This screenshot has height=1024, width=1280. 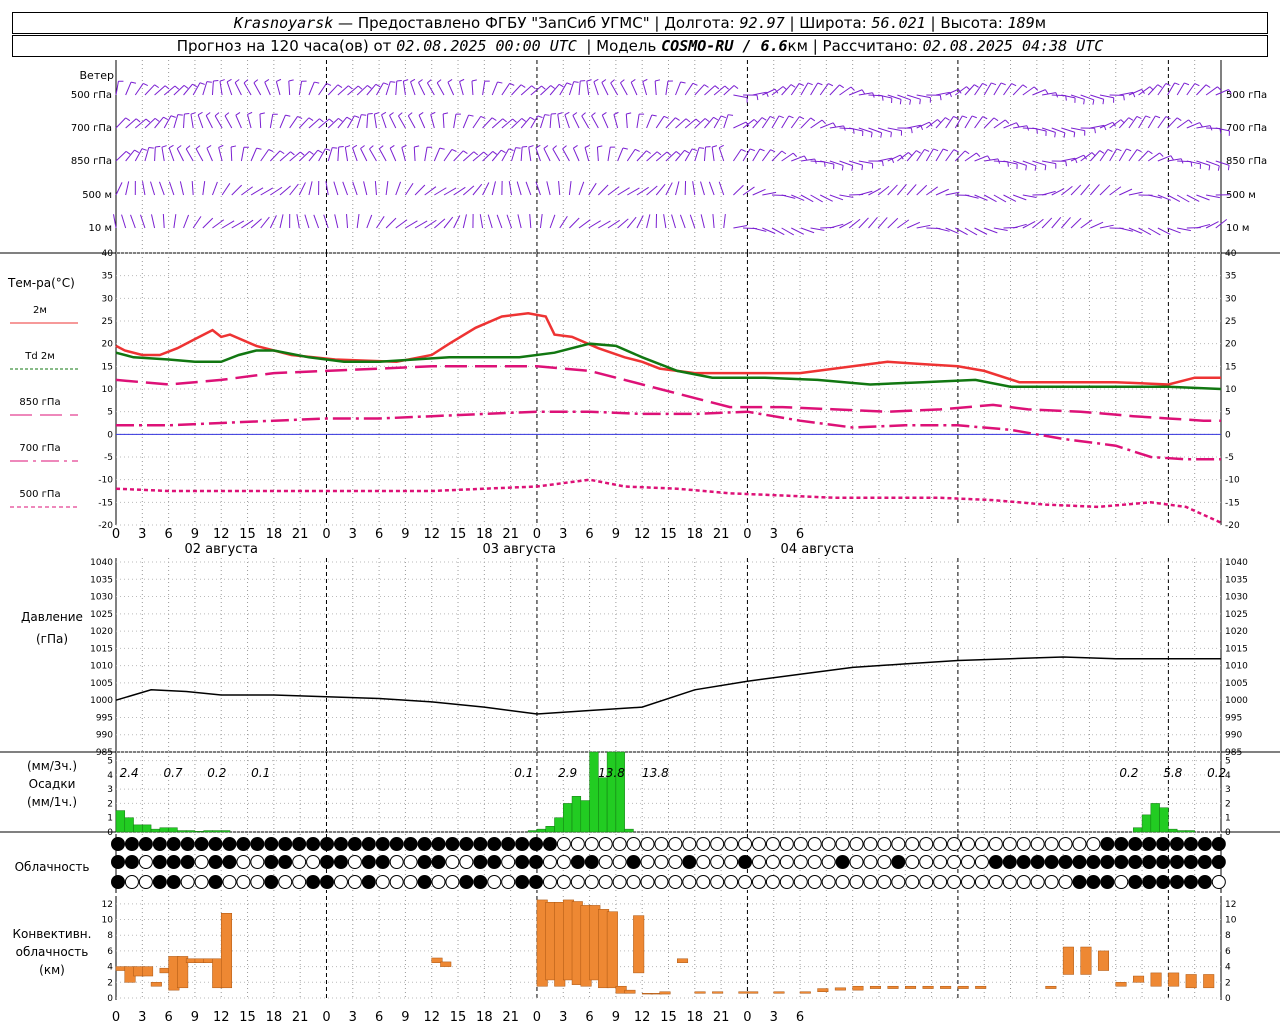 What do you see at coordinates (300, 534) in the screenshot?
I see `hour-label-temp: 21` at bounding box center [300, 534].